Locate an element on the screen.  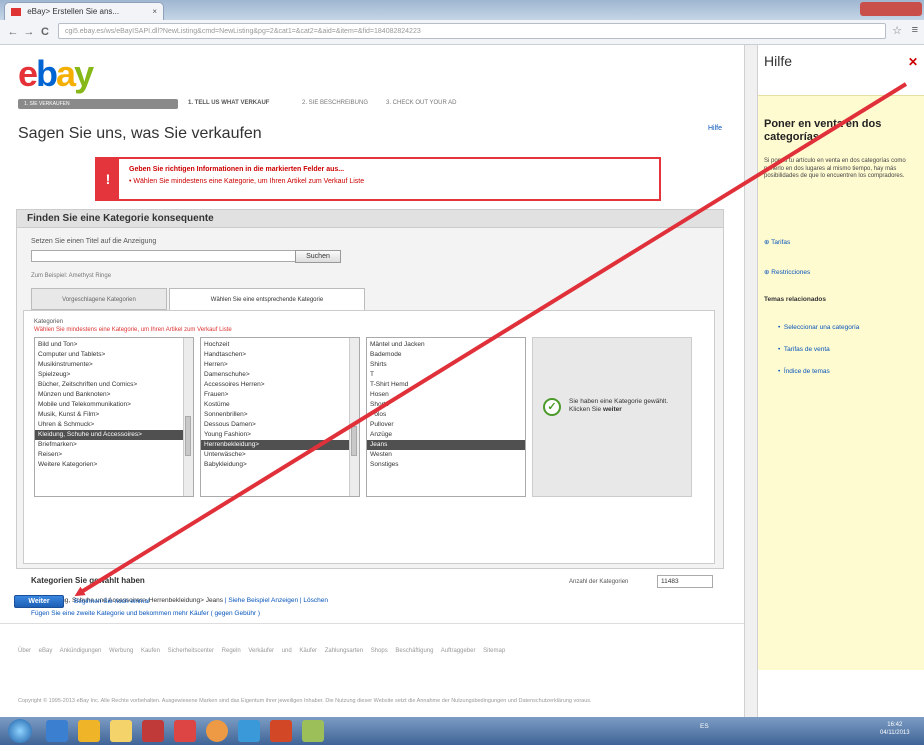
category-level-1-item: Musik, Kunst & Film> is located at coordinates (114, 415).